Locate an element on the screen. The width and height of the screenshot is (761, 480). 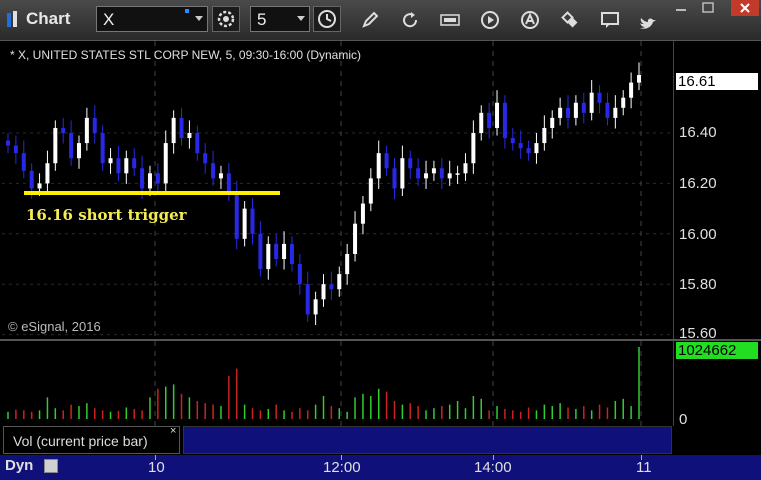
symbol-value: X is located at coordinates (109, 19).